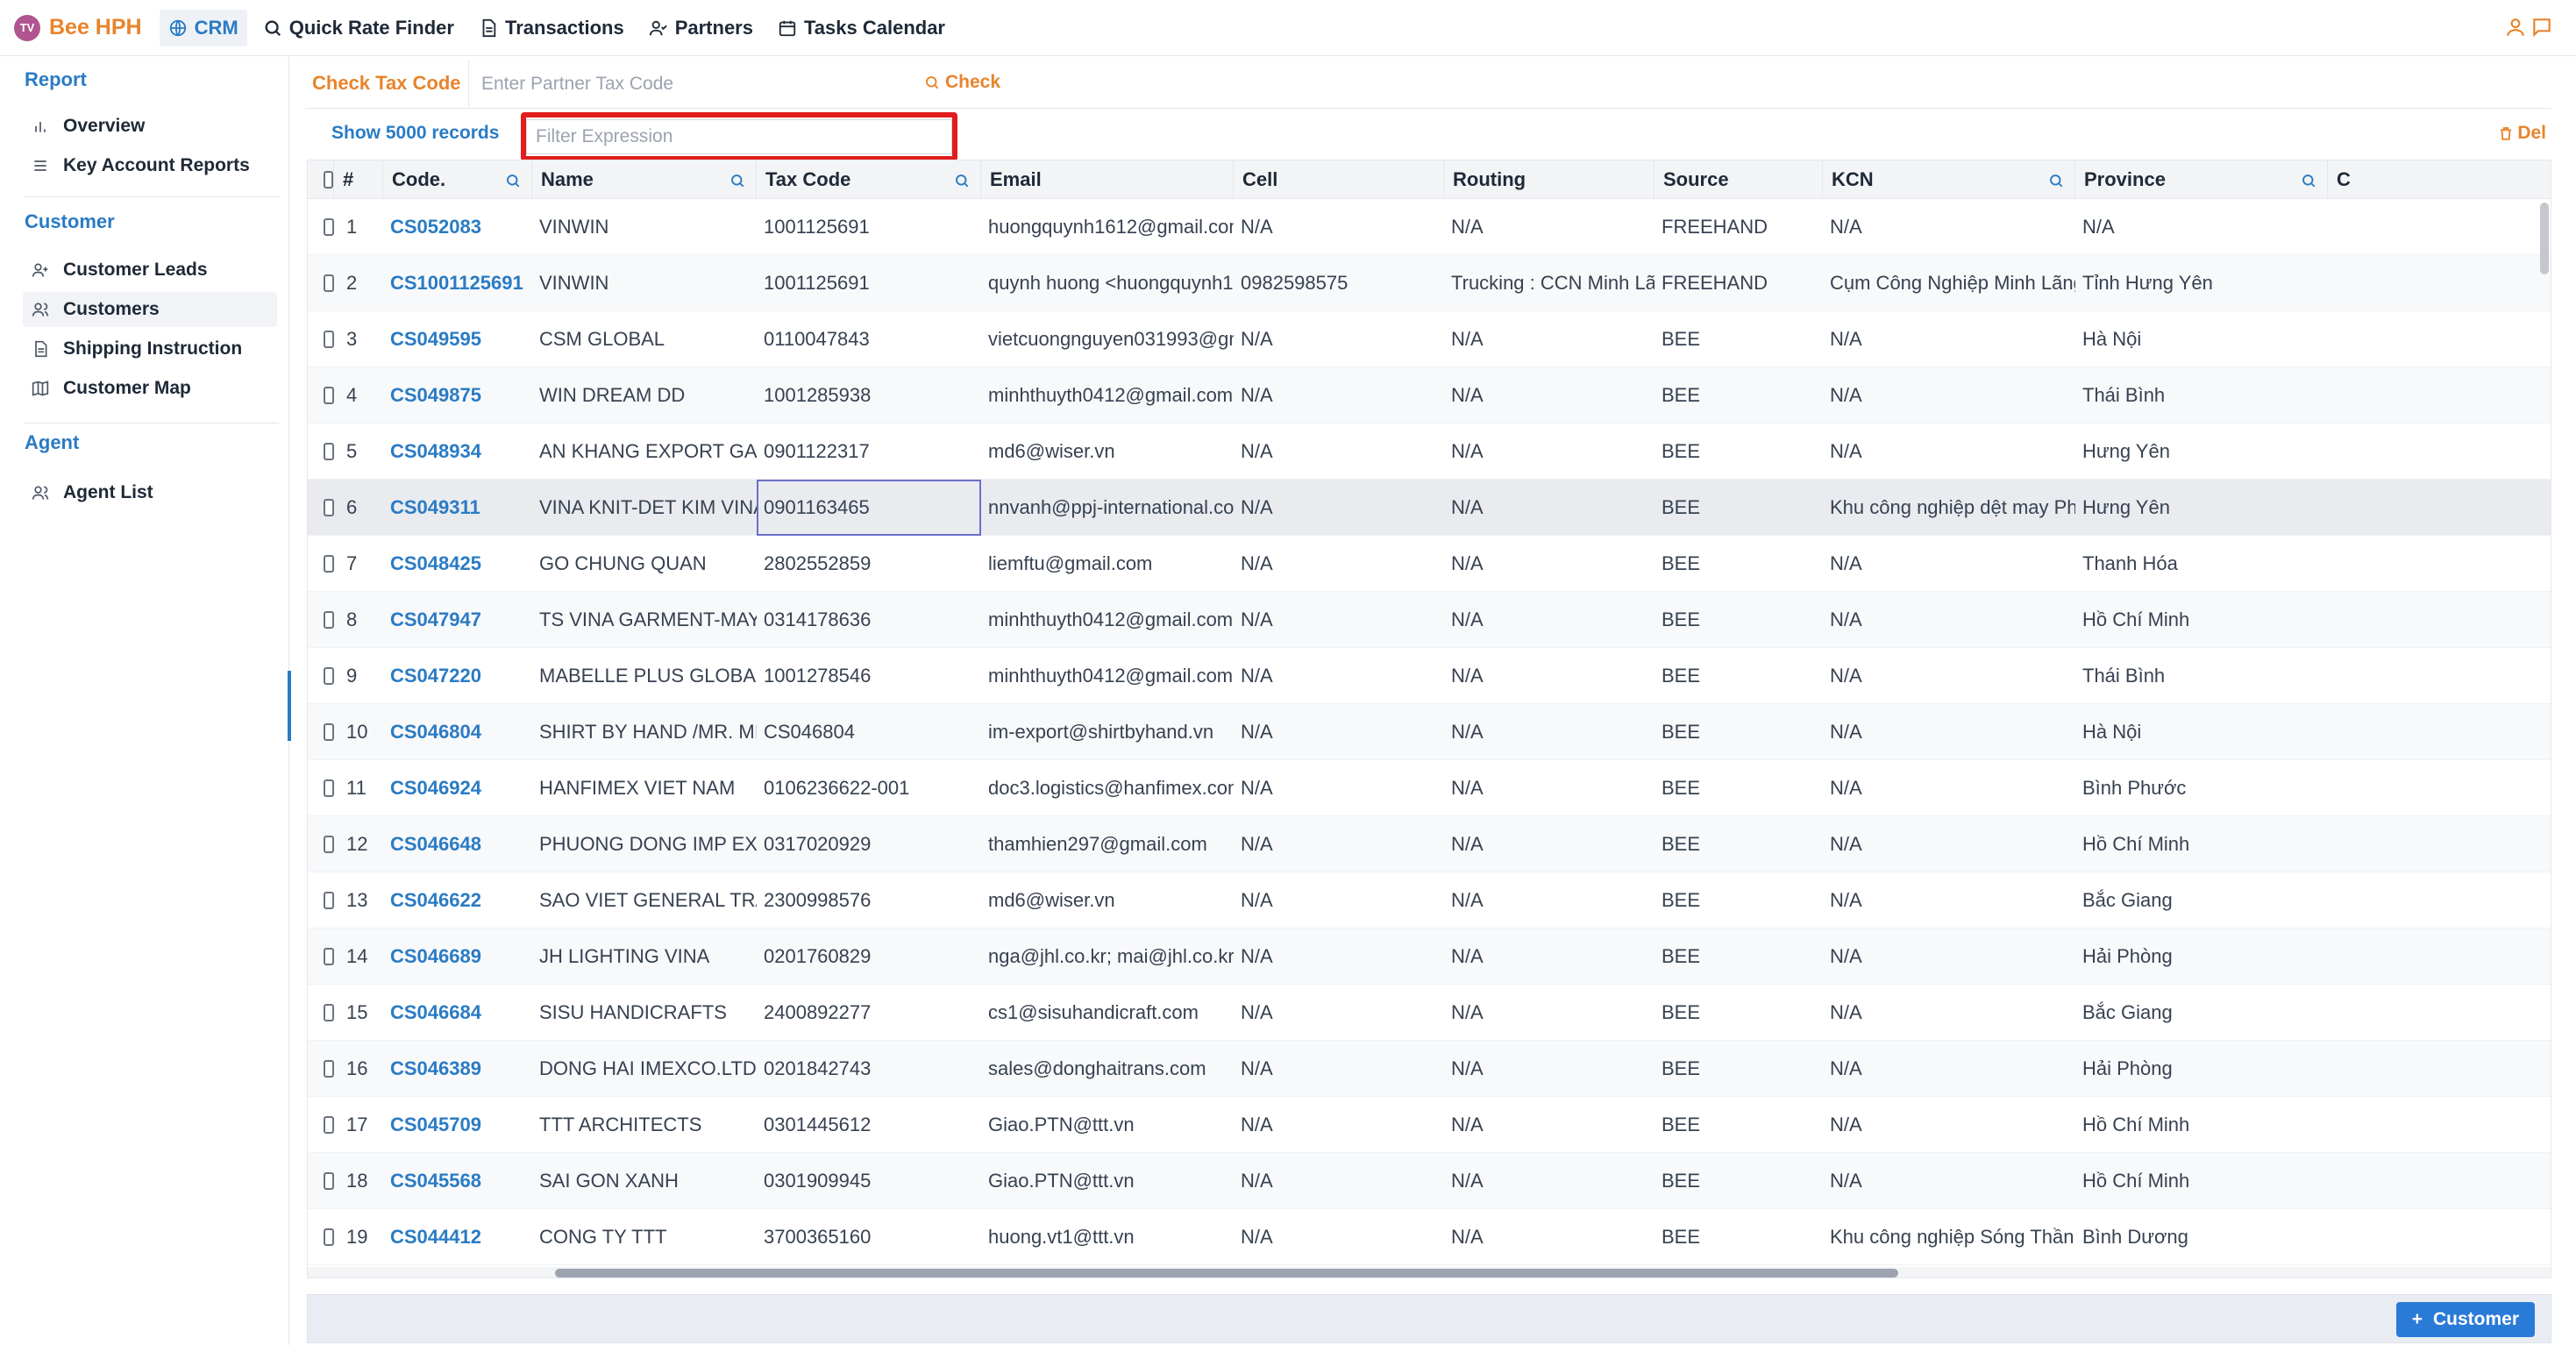  I want to click on user-icon, so click(2515, 27).